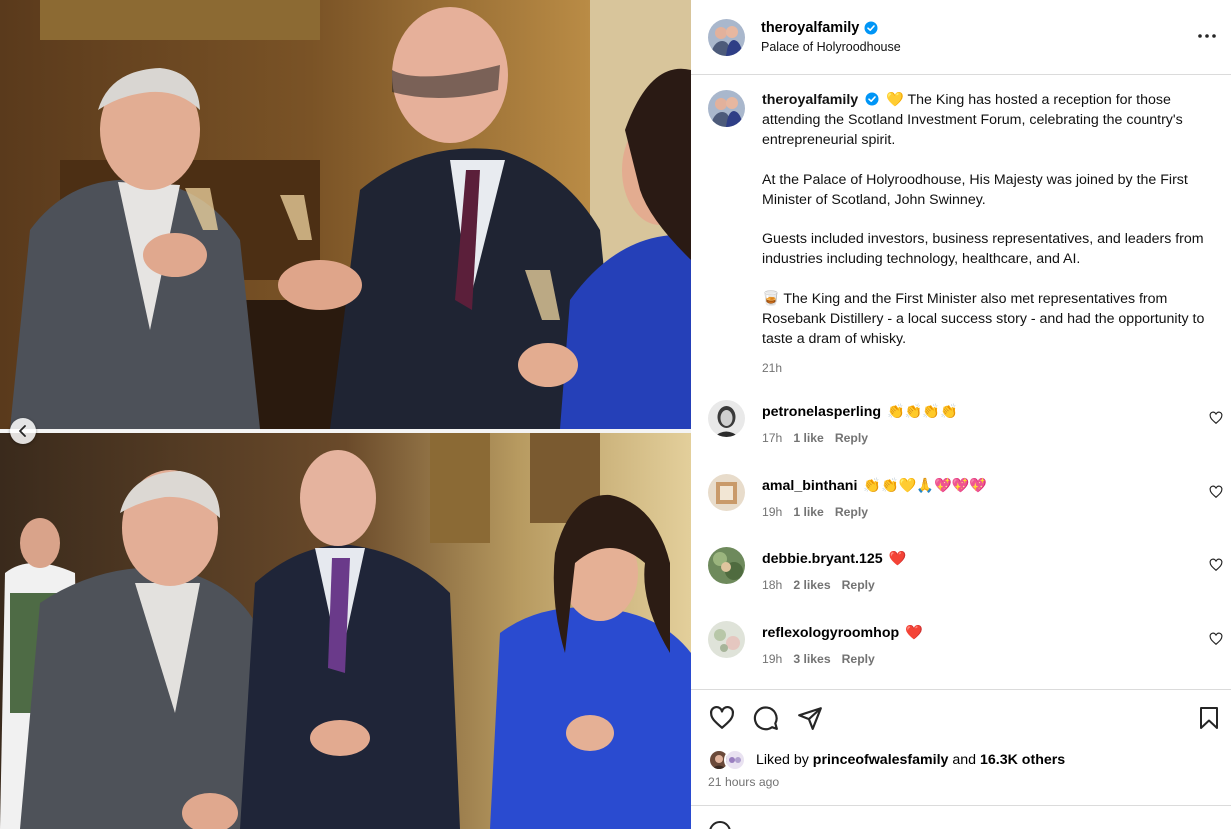 This screenshot has height=829, width=1231. Describe the element at coordinates (965, 436) in the screenshot. I see `comment-item: petronelasperling 👏👏👏👏 17h 1 like Reply` at that location.